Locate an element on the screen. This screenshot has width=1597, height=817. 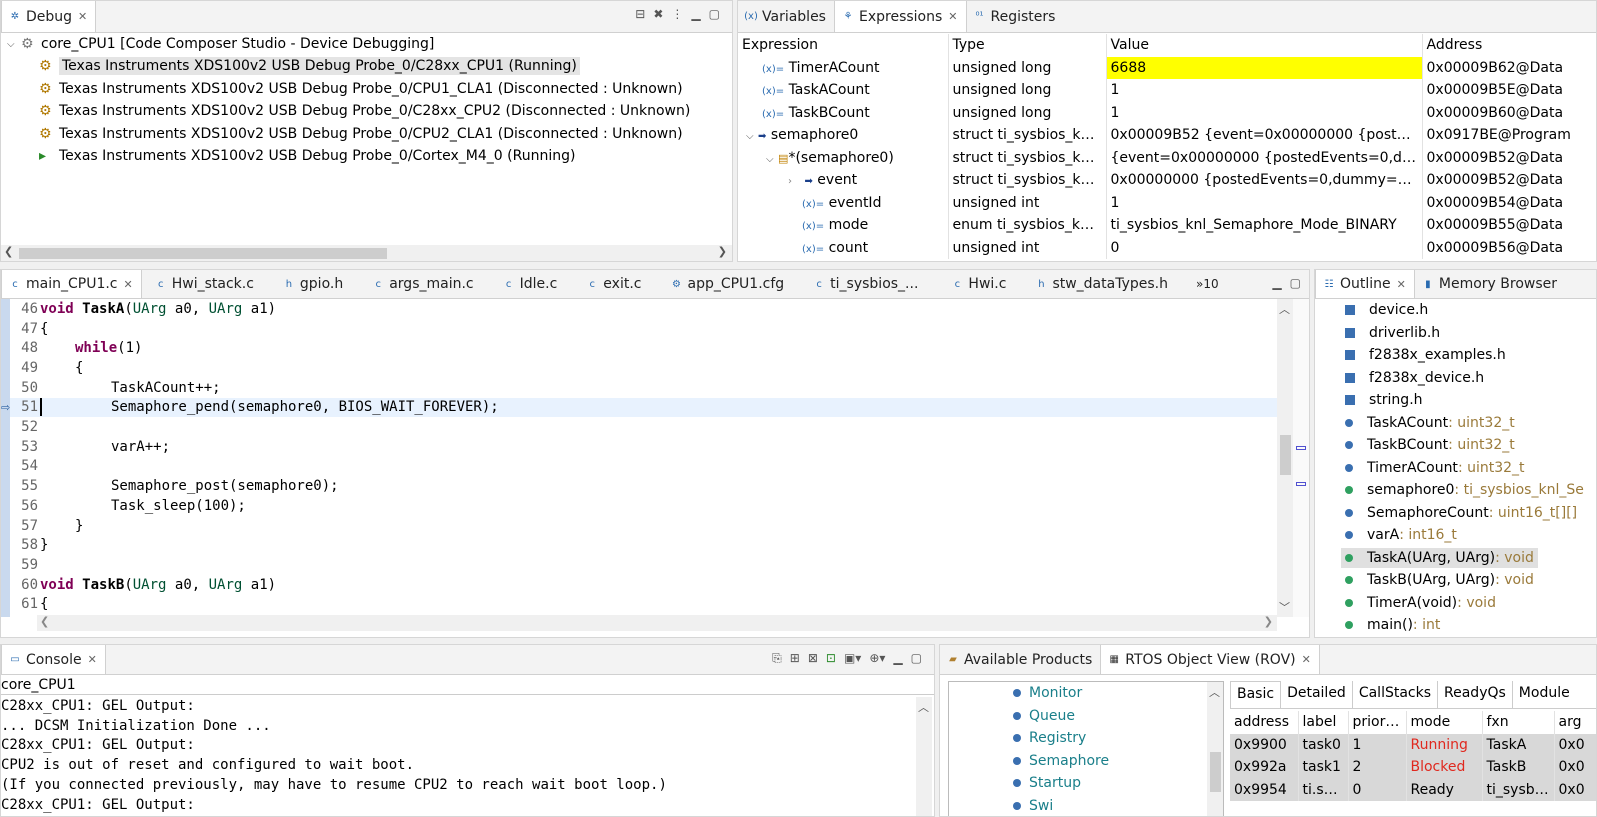
scroll-left-icon: ❮ is located at coordinates (8, 251).